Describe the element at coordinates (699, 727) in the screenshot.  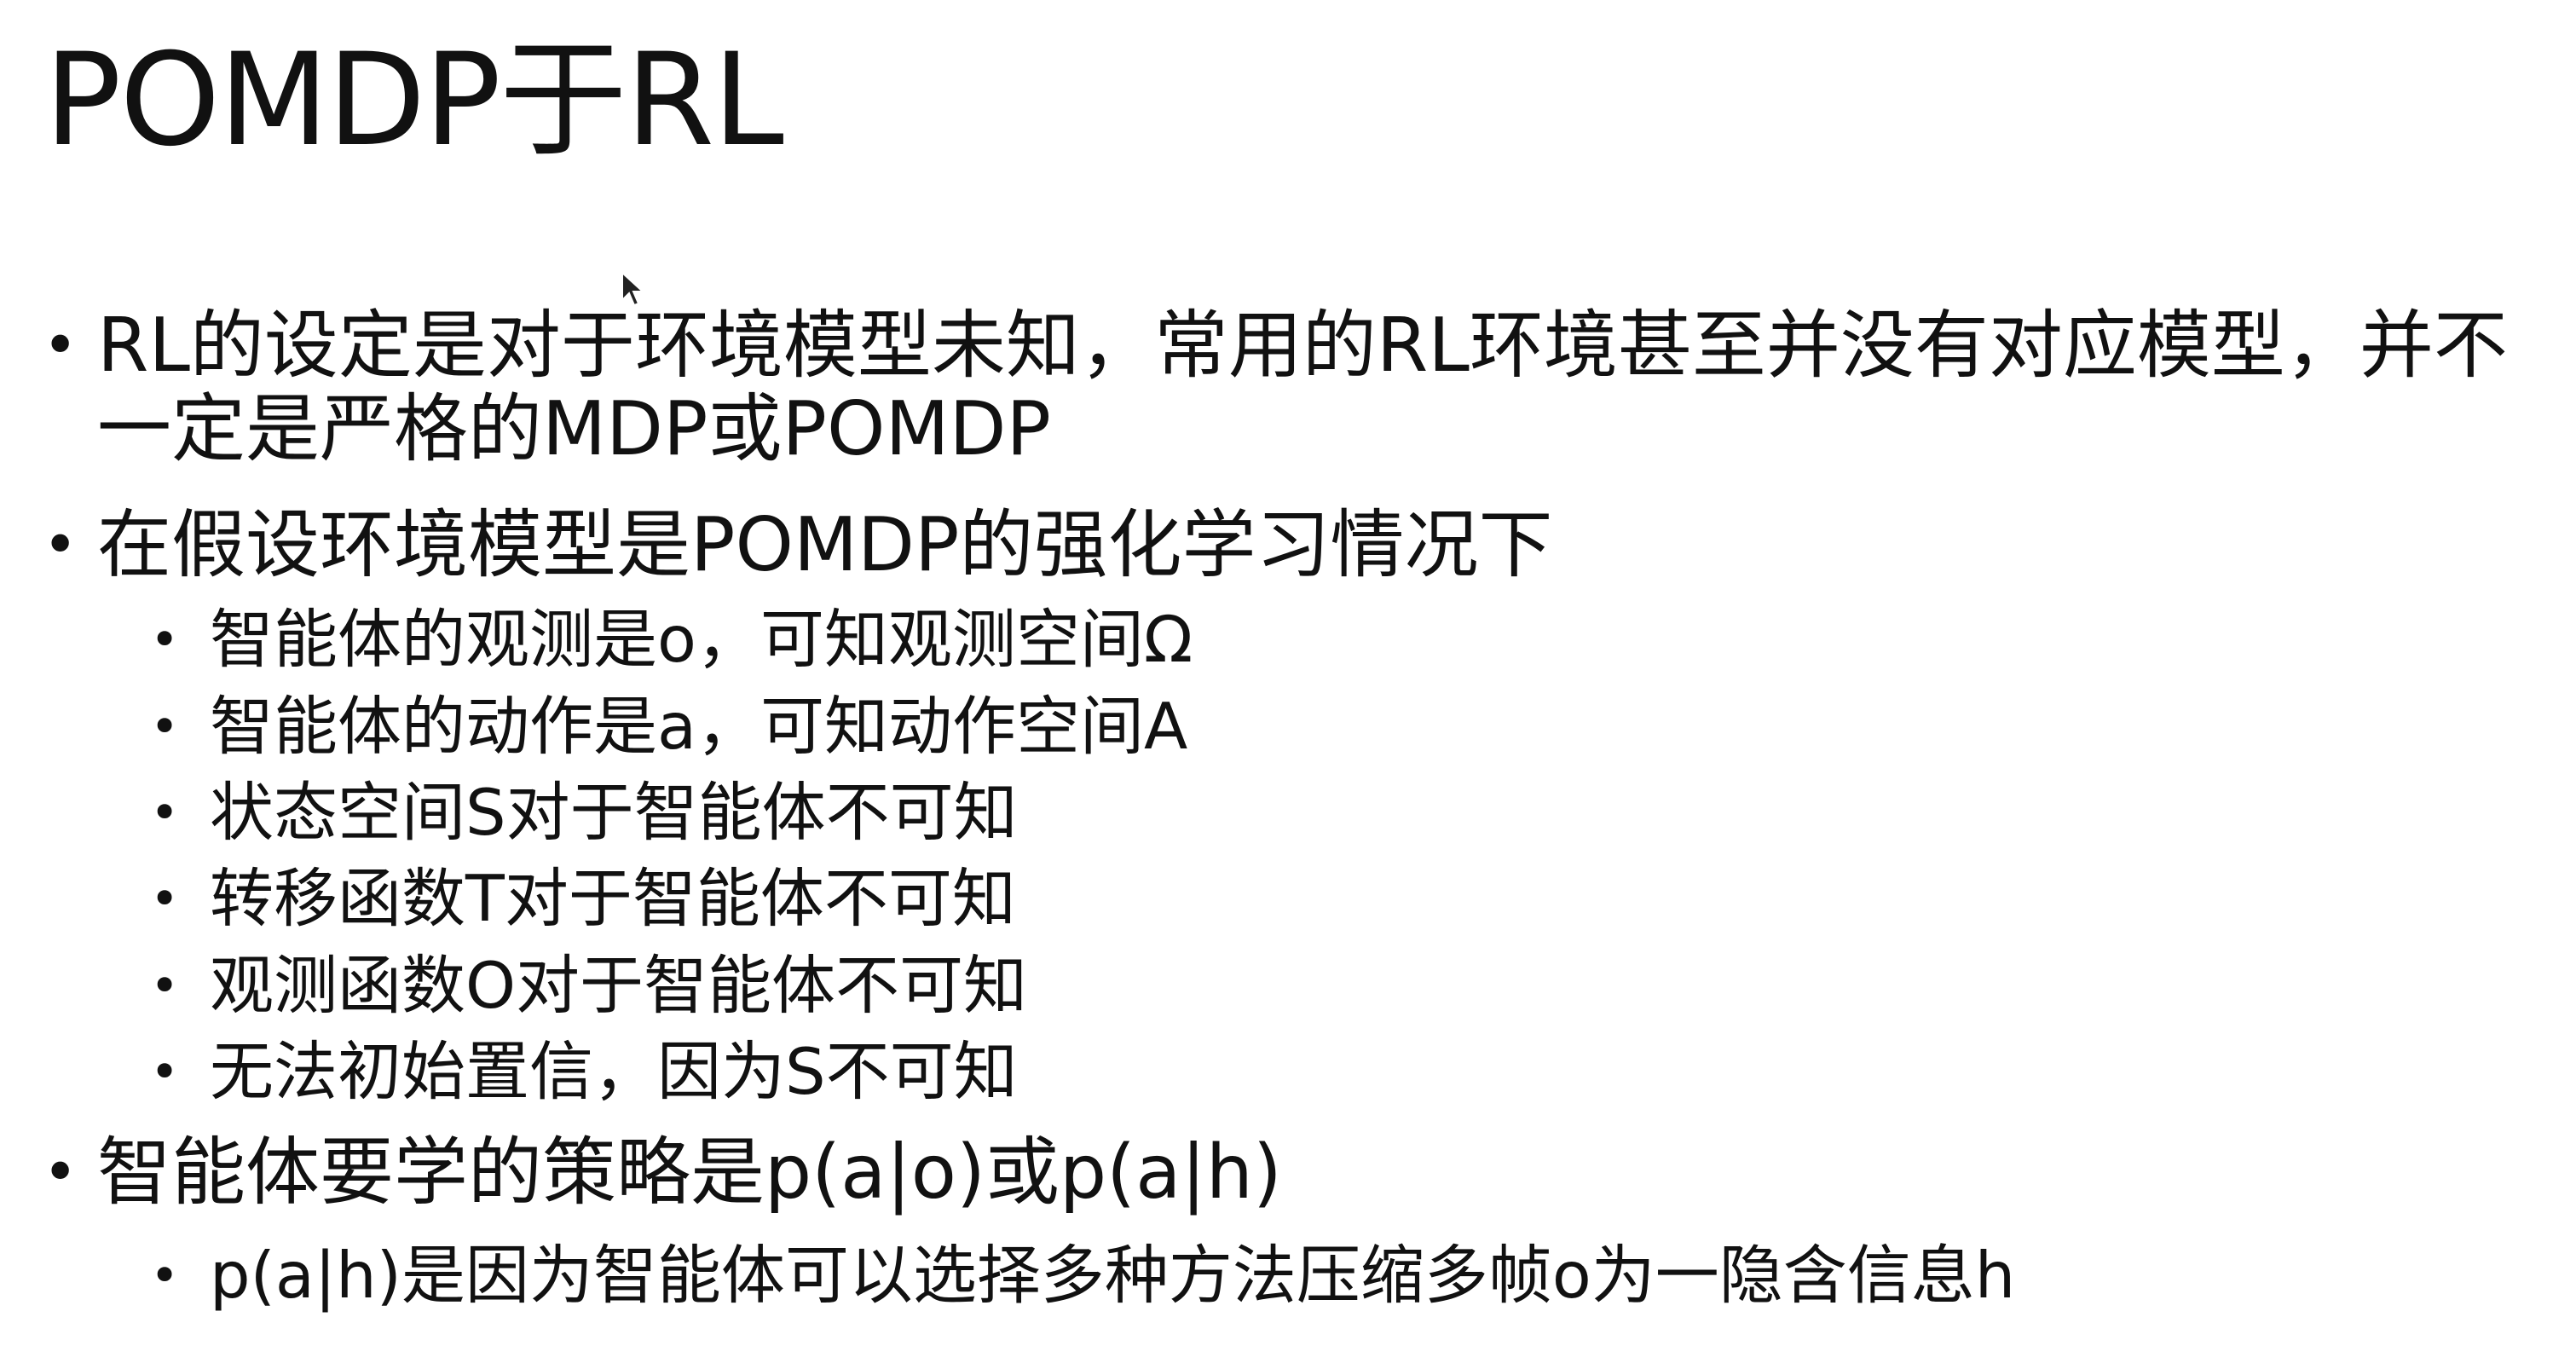
I see `sub-bullet-text: 智能体的动作是a，可知动作空间A` at that location.